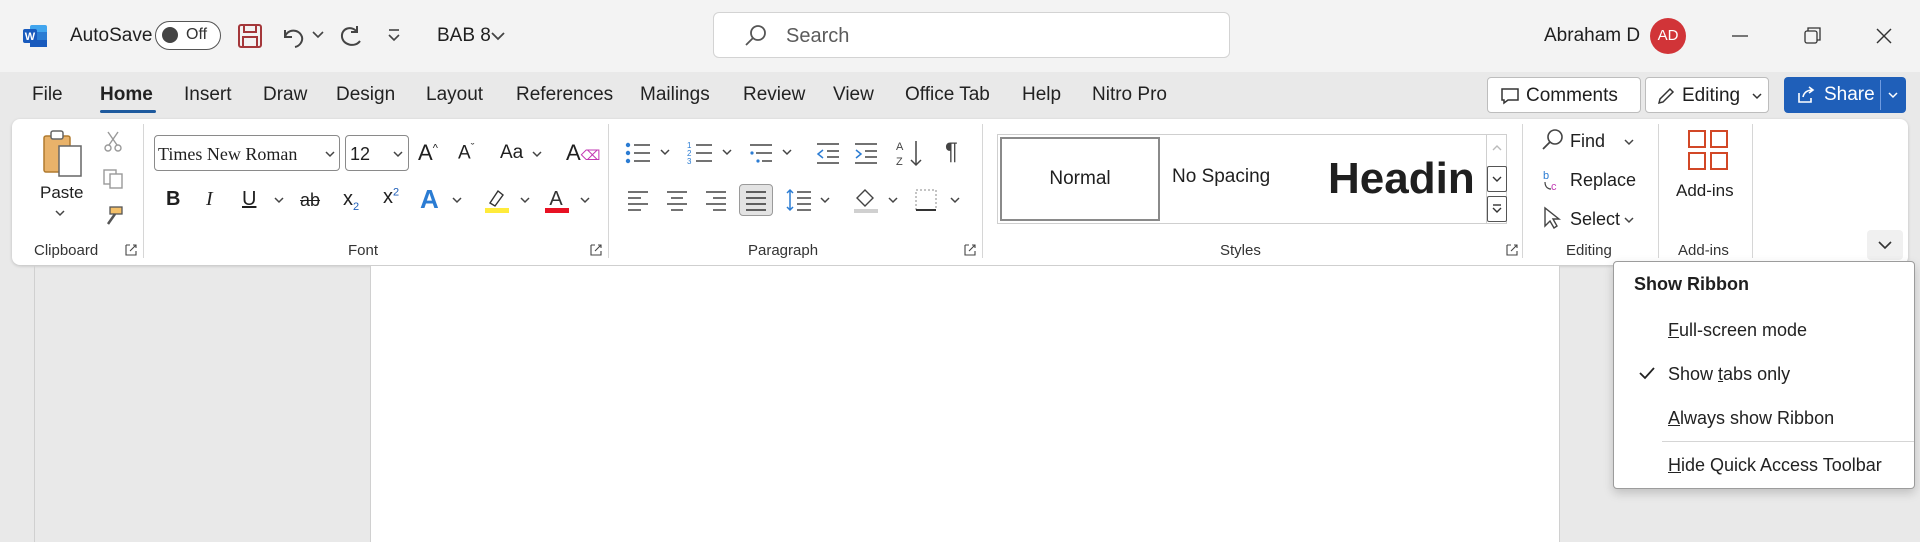  I want to click on close-icon, so click(1884, 36).